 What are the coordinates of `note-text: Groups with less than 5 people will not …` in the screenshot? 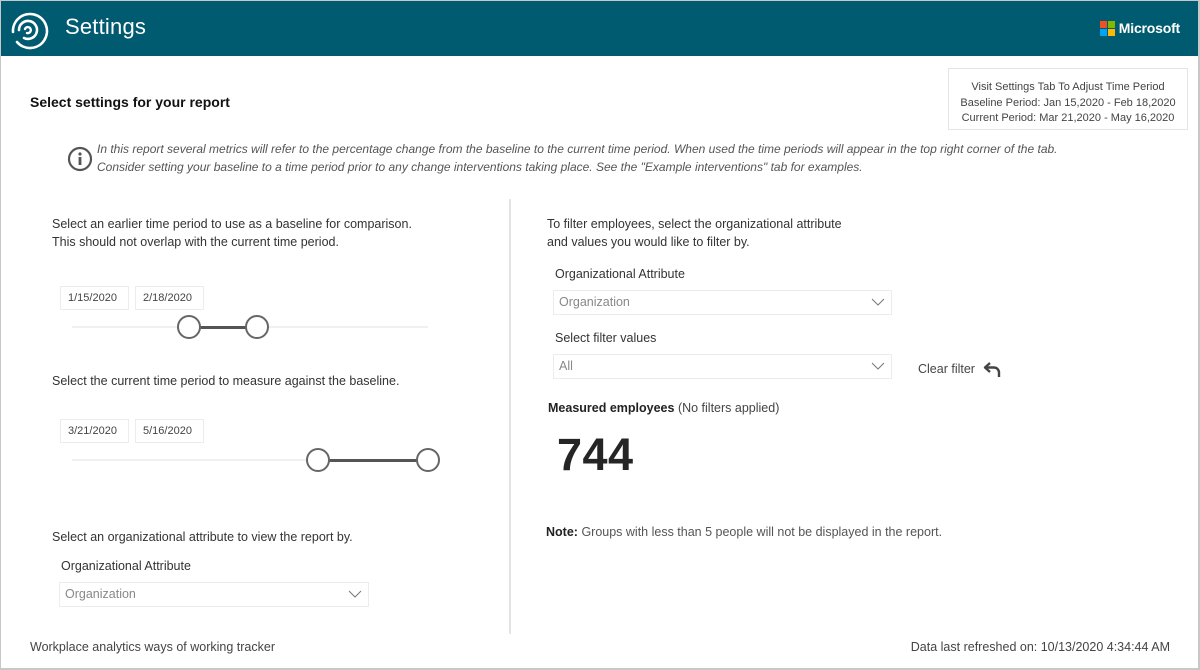 It's located at (762, 532).